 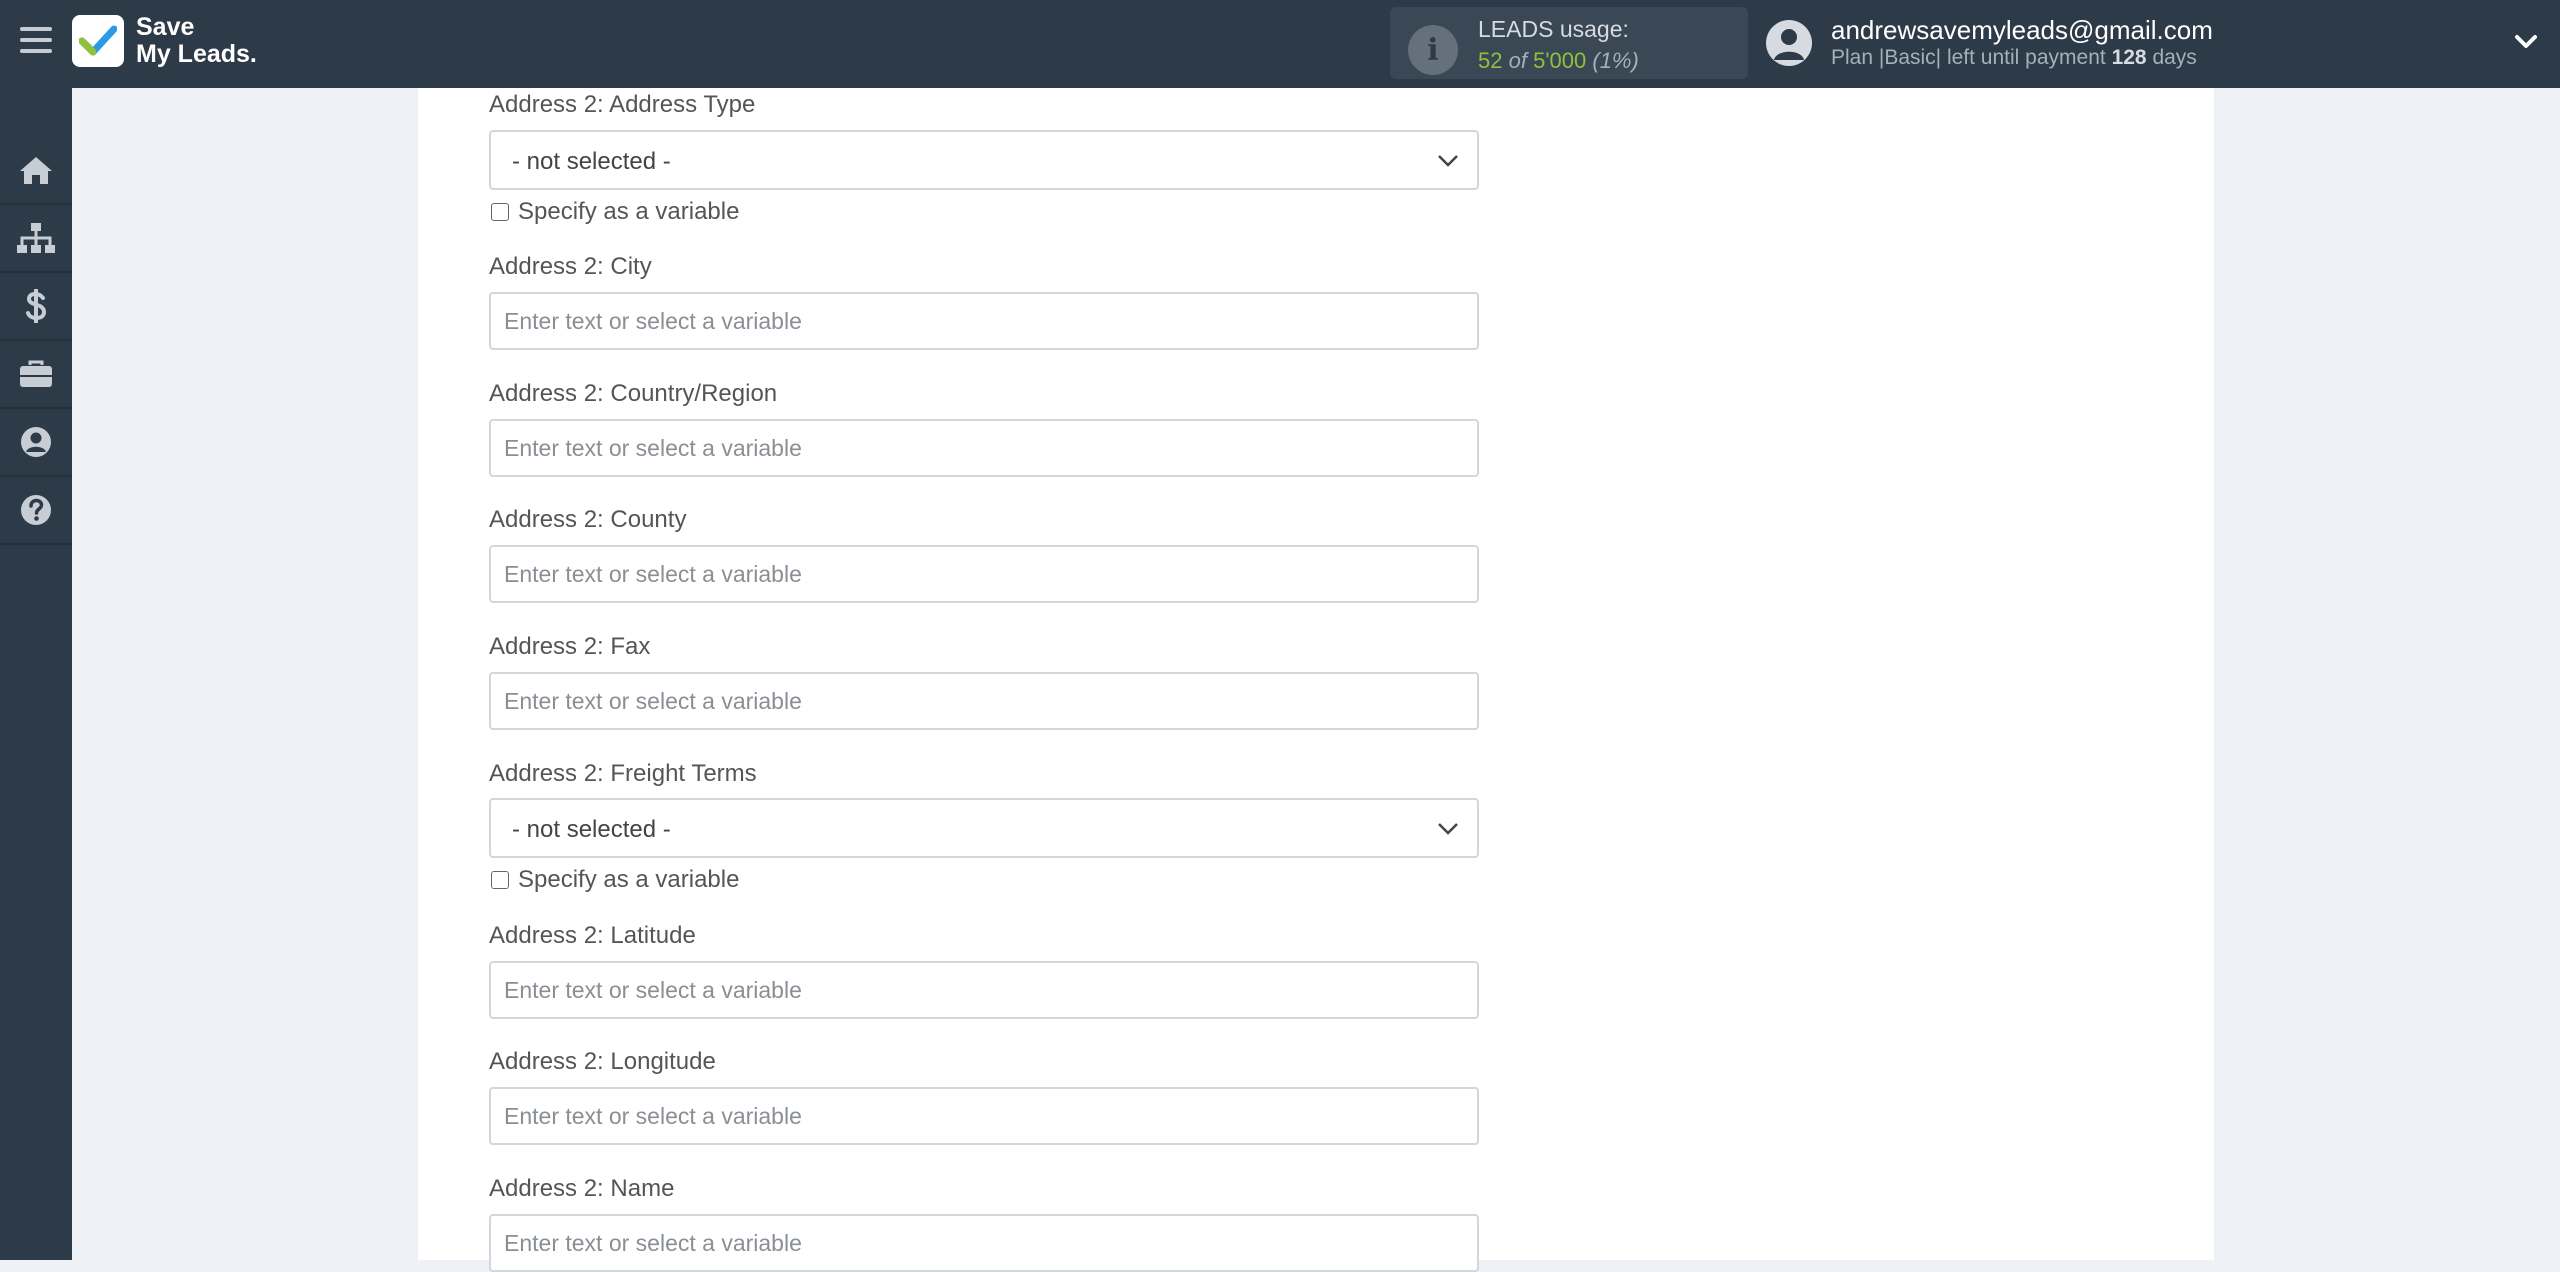 I want to click on logo-text-line2: My Leads., so click(x=196, y=54).